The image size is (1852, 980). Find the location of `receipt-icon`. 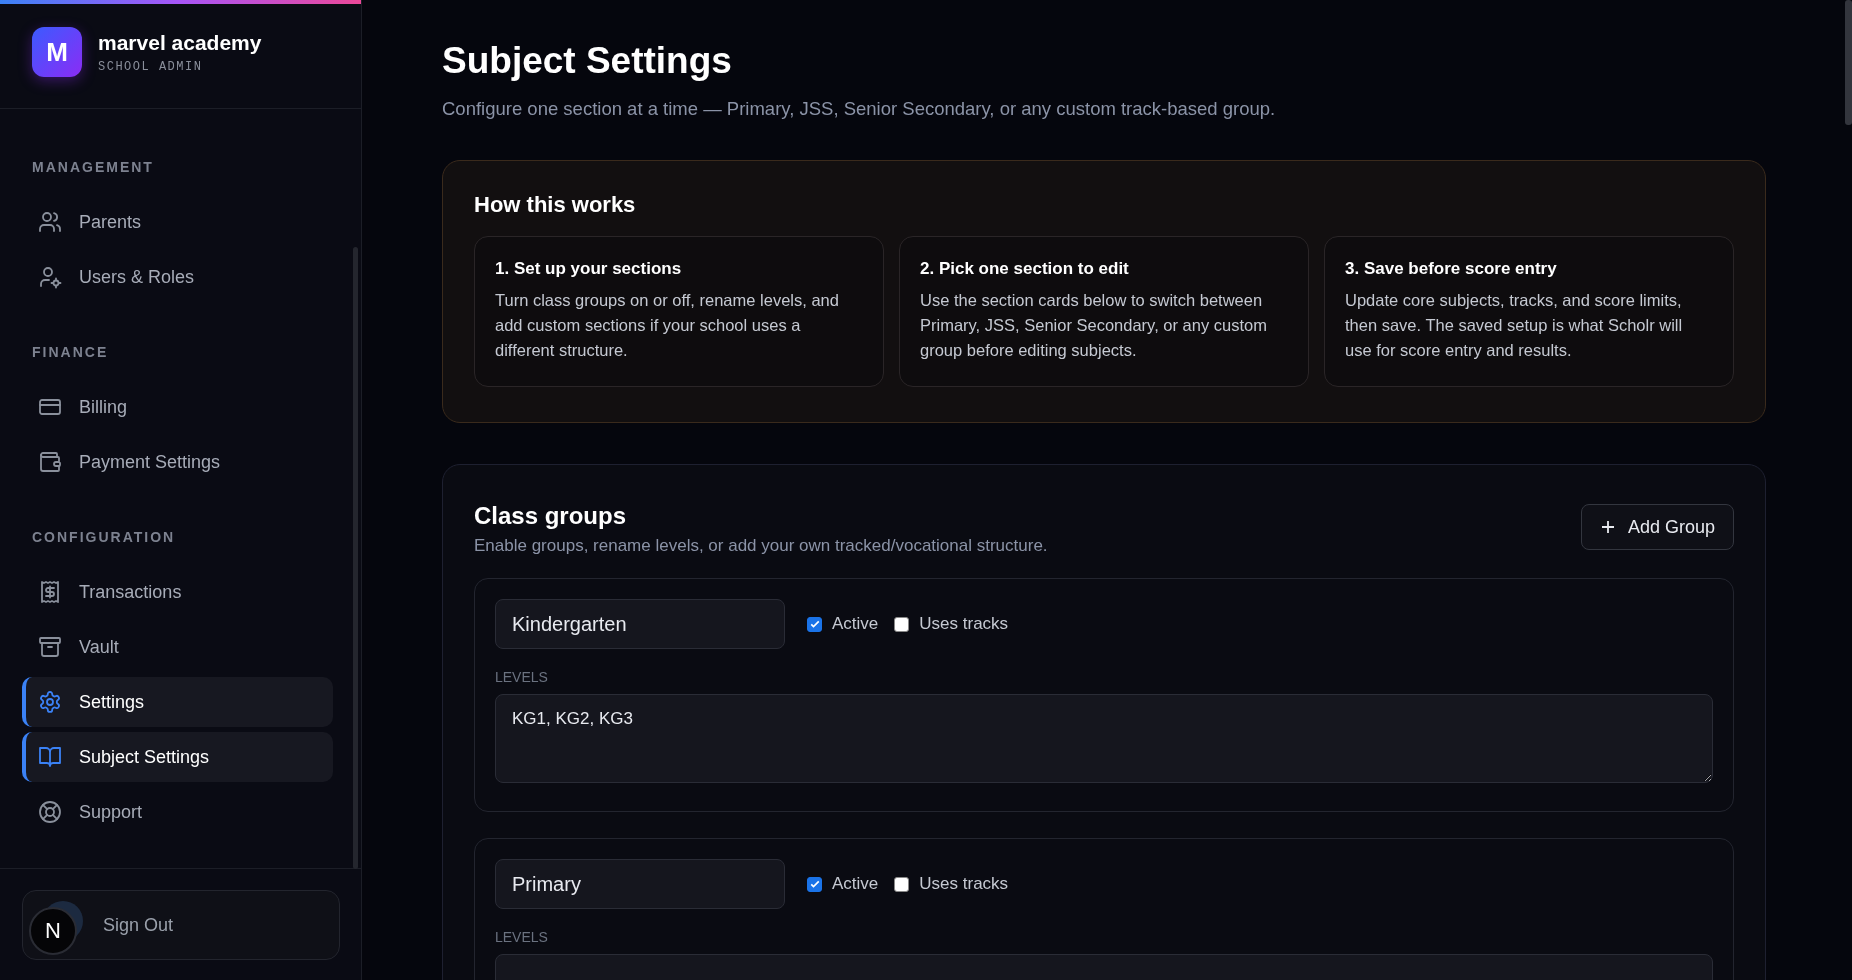

receipt-icon is located at coordinates (50, 592).